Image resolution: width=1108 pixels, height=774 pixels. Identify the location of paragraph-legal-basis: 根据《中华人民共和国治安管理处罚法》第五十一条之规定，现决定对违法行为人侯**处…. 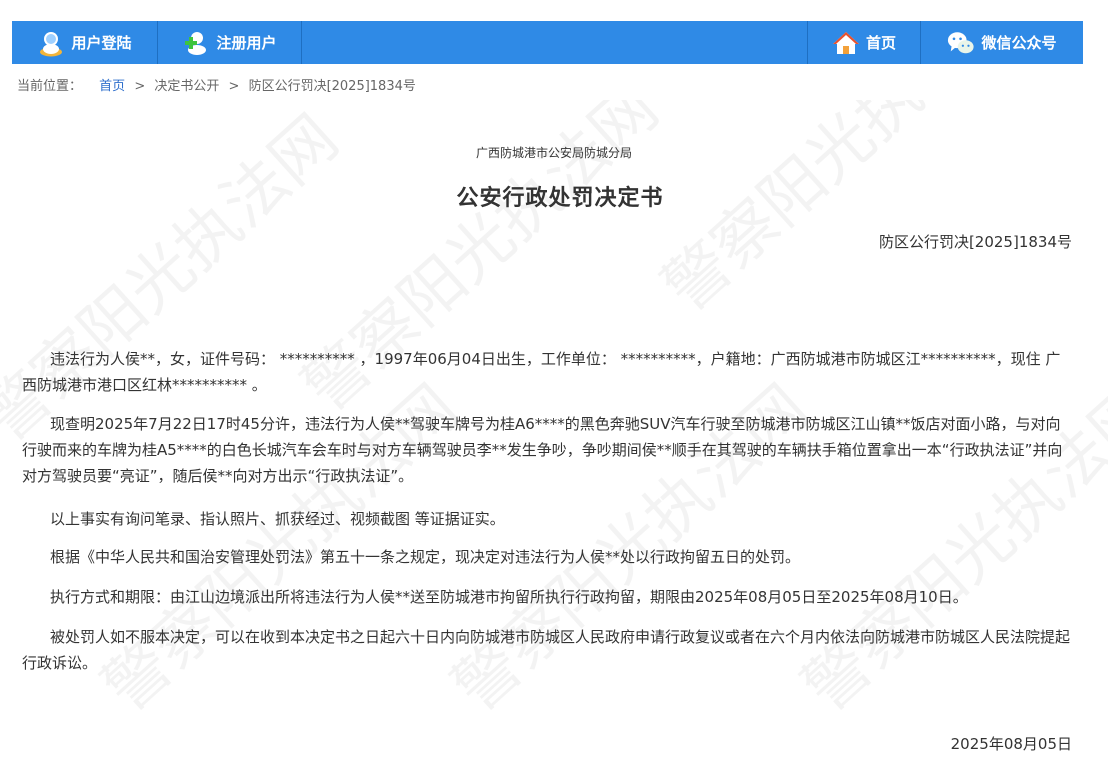
(425, 557).